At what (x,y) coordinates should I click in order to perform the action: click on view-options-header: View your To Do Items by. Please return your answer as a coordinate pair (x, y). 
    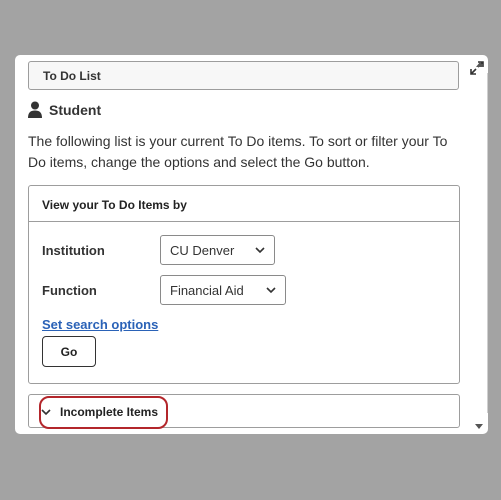
    Looking at the image, I should click on (244, 204).